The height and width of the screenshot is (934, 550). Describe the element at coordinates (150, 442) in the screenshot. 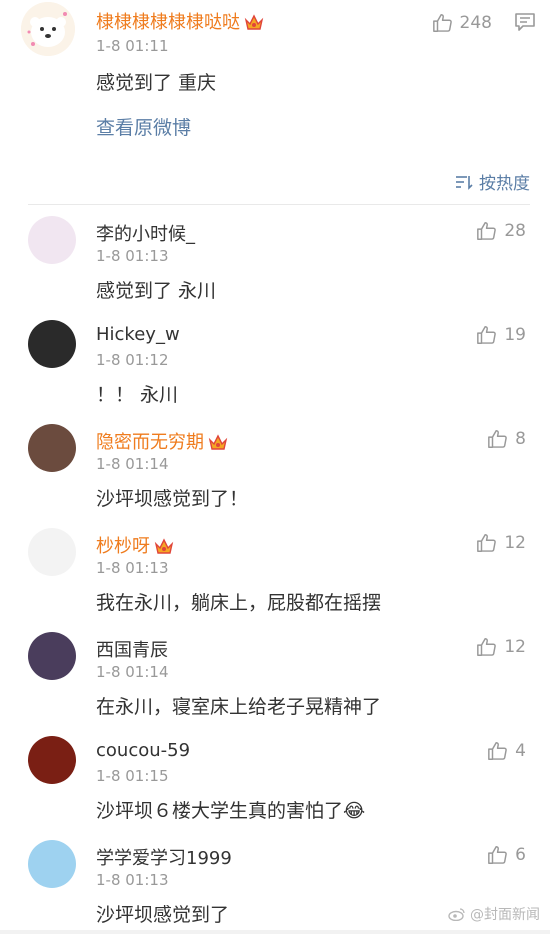

I see `username-text: 隐密而无穷期` at that location.